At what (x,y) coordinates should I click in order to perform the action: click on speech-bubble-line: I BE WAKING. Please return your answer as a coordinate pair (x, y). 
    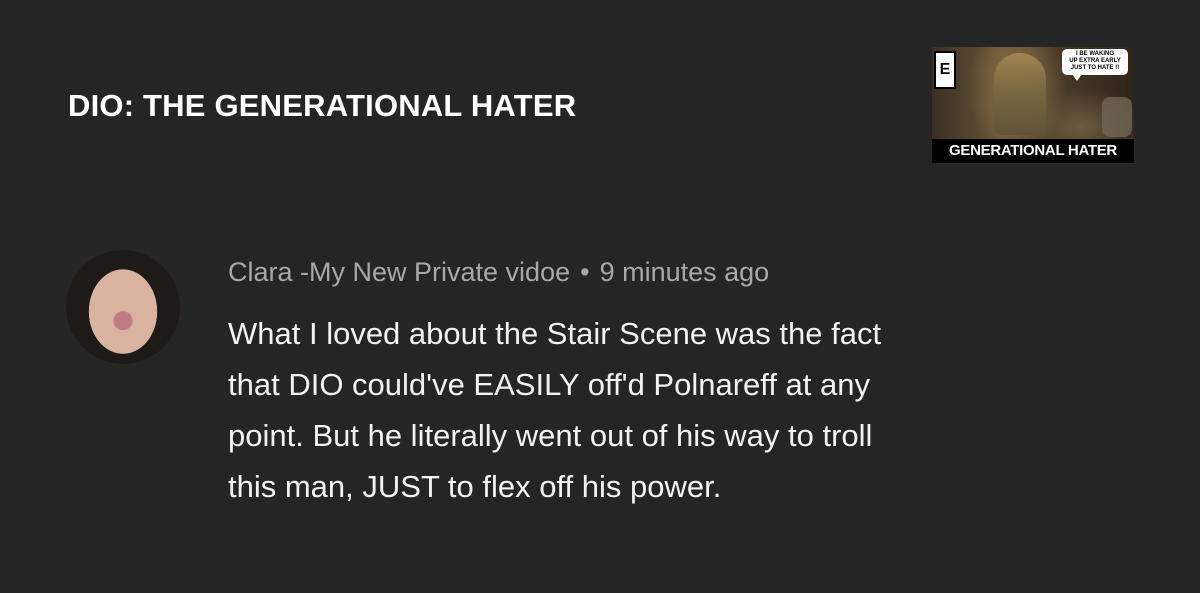
    Looking at the image, I should click on (1094, 54).